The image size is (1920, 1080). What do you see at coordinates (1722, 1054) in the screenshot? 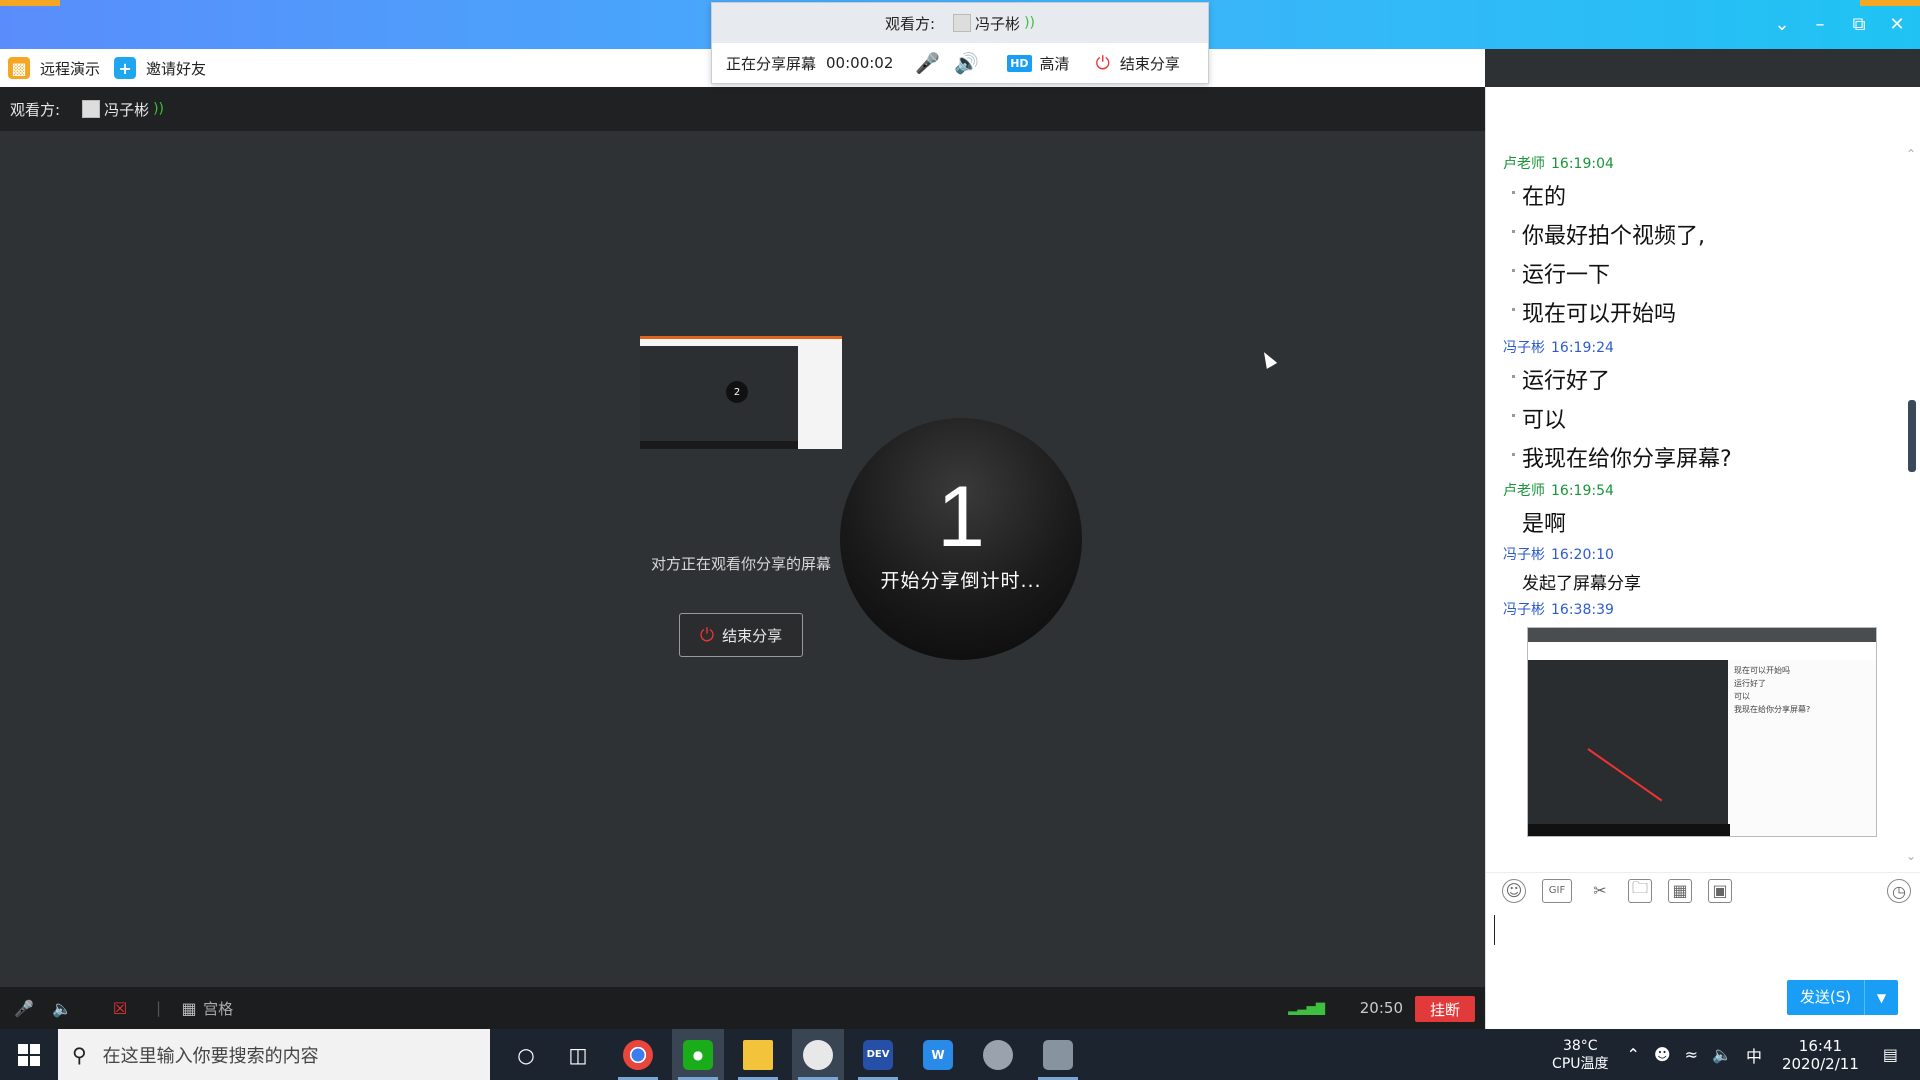
I see `volume-icon: 🔈` at bounding box center [1722, 1054].